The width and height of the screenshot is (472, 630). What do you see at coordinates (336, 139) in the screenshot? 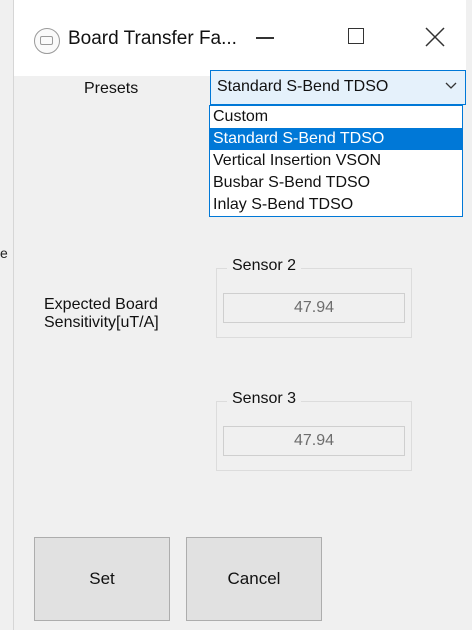
I see `preset-option-standard-s-bend-tdso: Standard S-Bend TDSO` at bounding box center [336, 139].